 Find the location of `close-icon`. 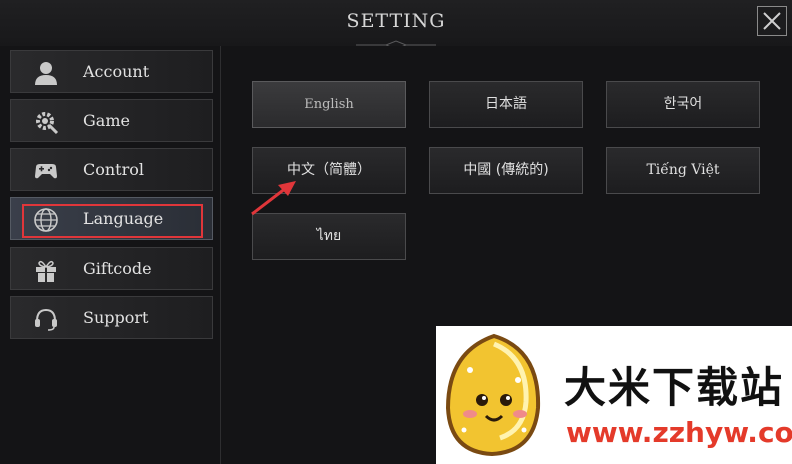

close-icon is located at coordinates (772, 21).